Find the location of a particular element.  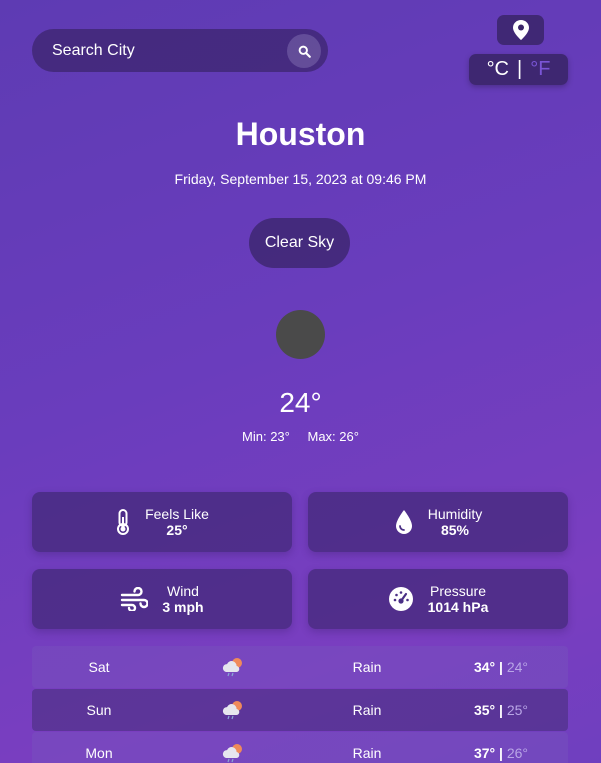

search-bar is located at coordinates (180, 50).